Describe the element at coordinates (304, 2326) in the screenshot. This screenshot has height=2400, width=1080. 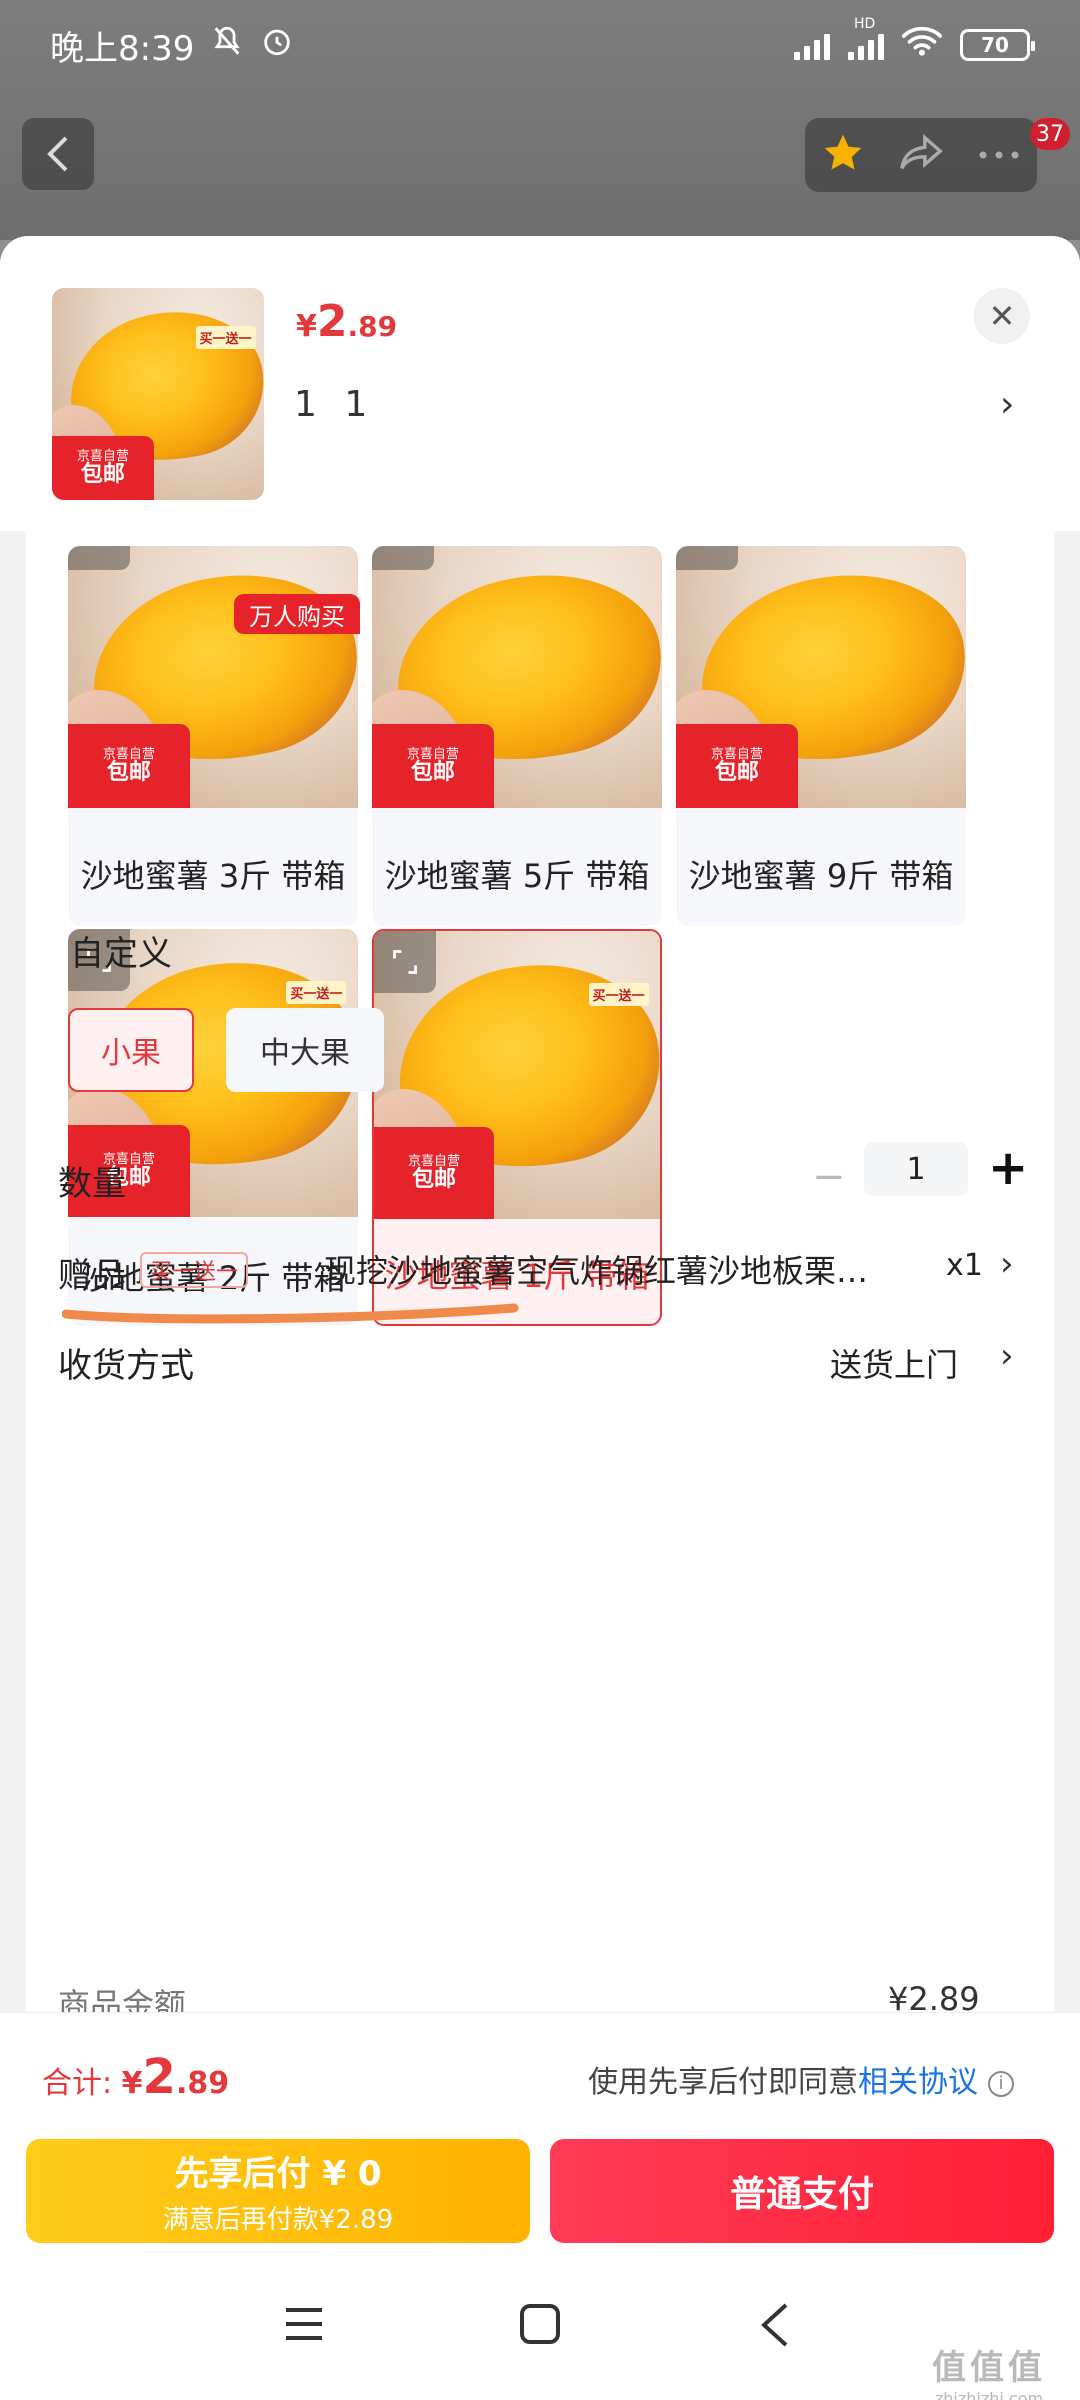
I see `menu-icon` at that location.